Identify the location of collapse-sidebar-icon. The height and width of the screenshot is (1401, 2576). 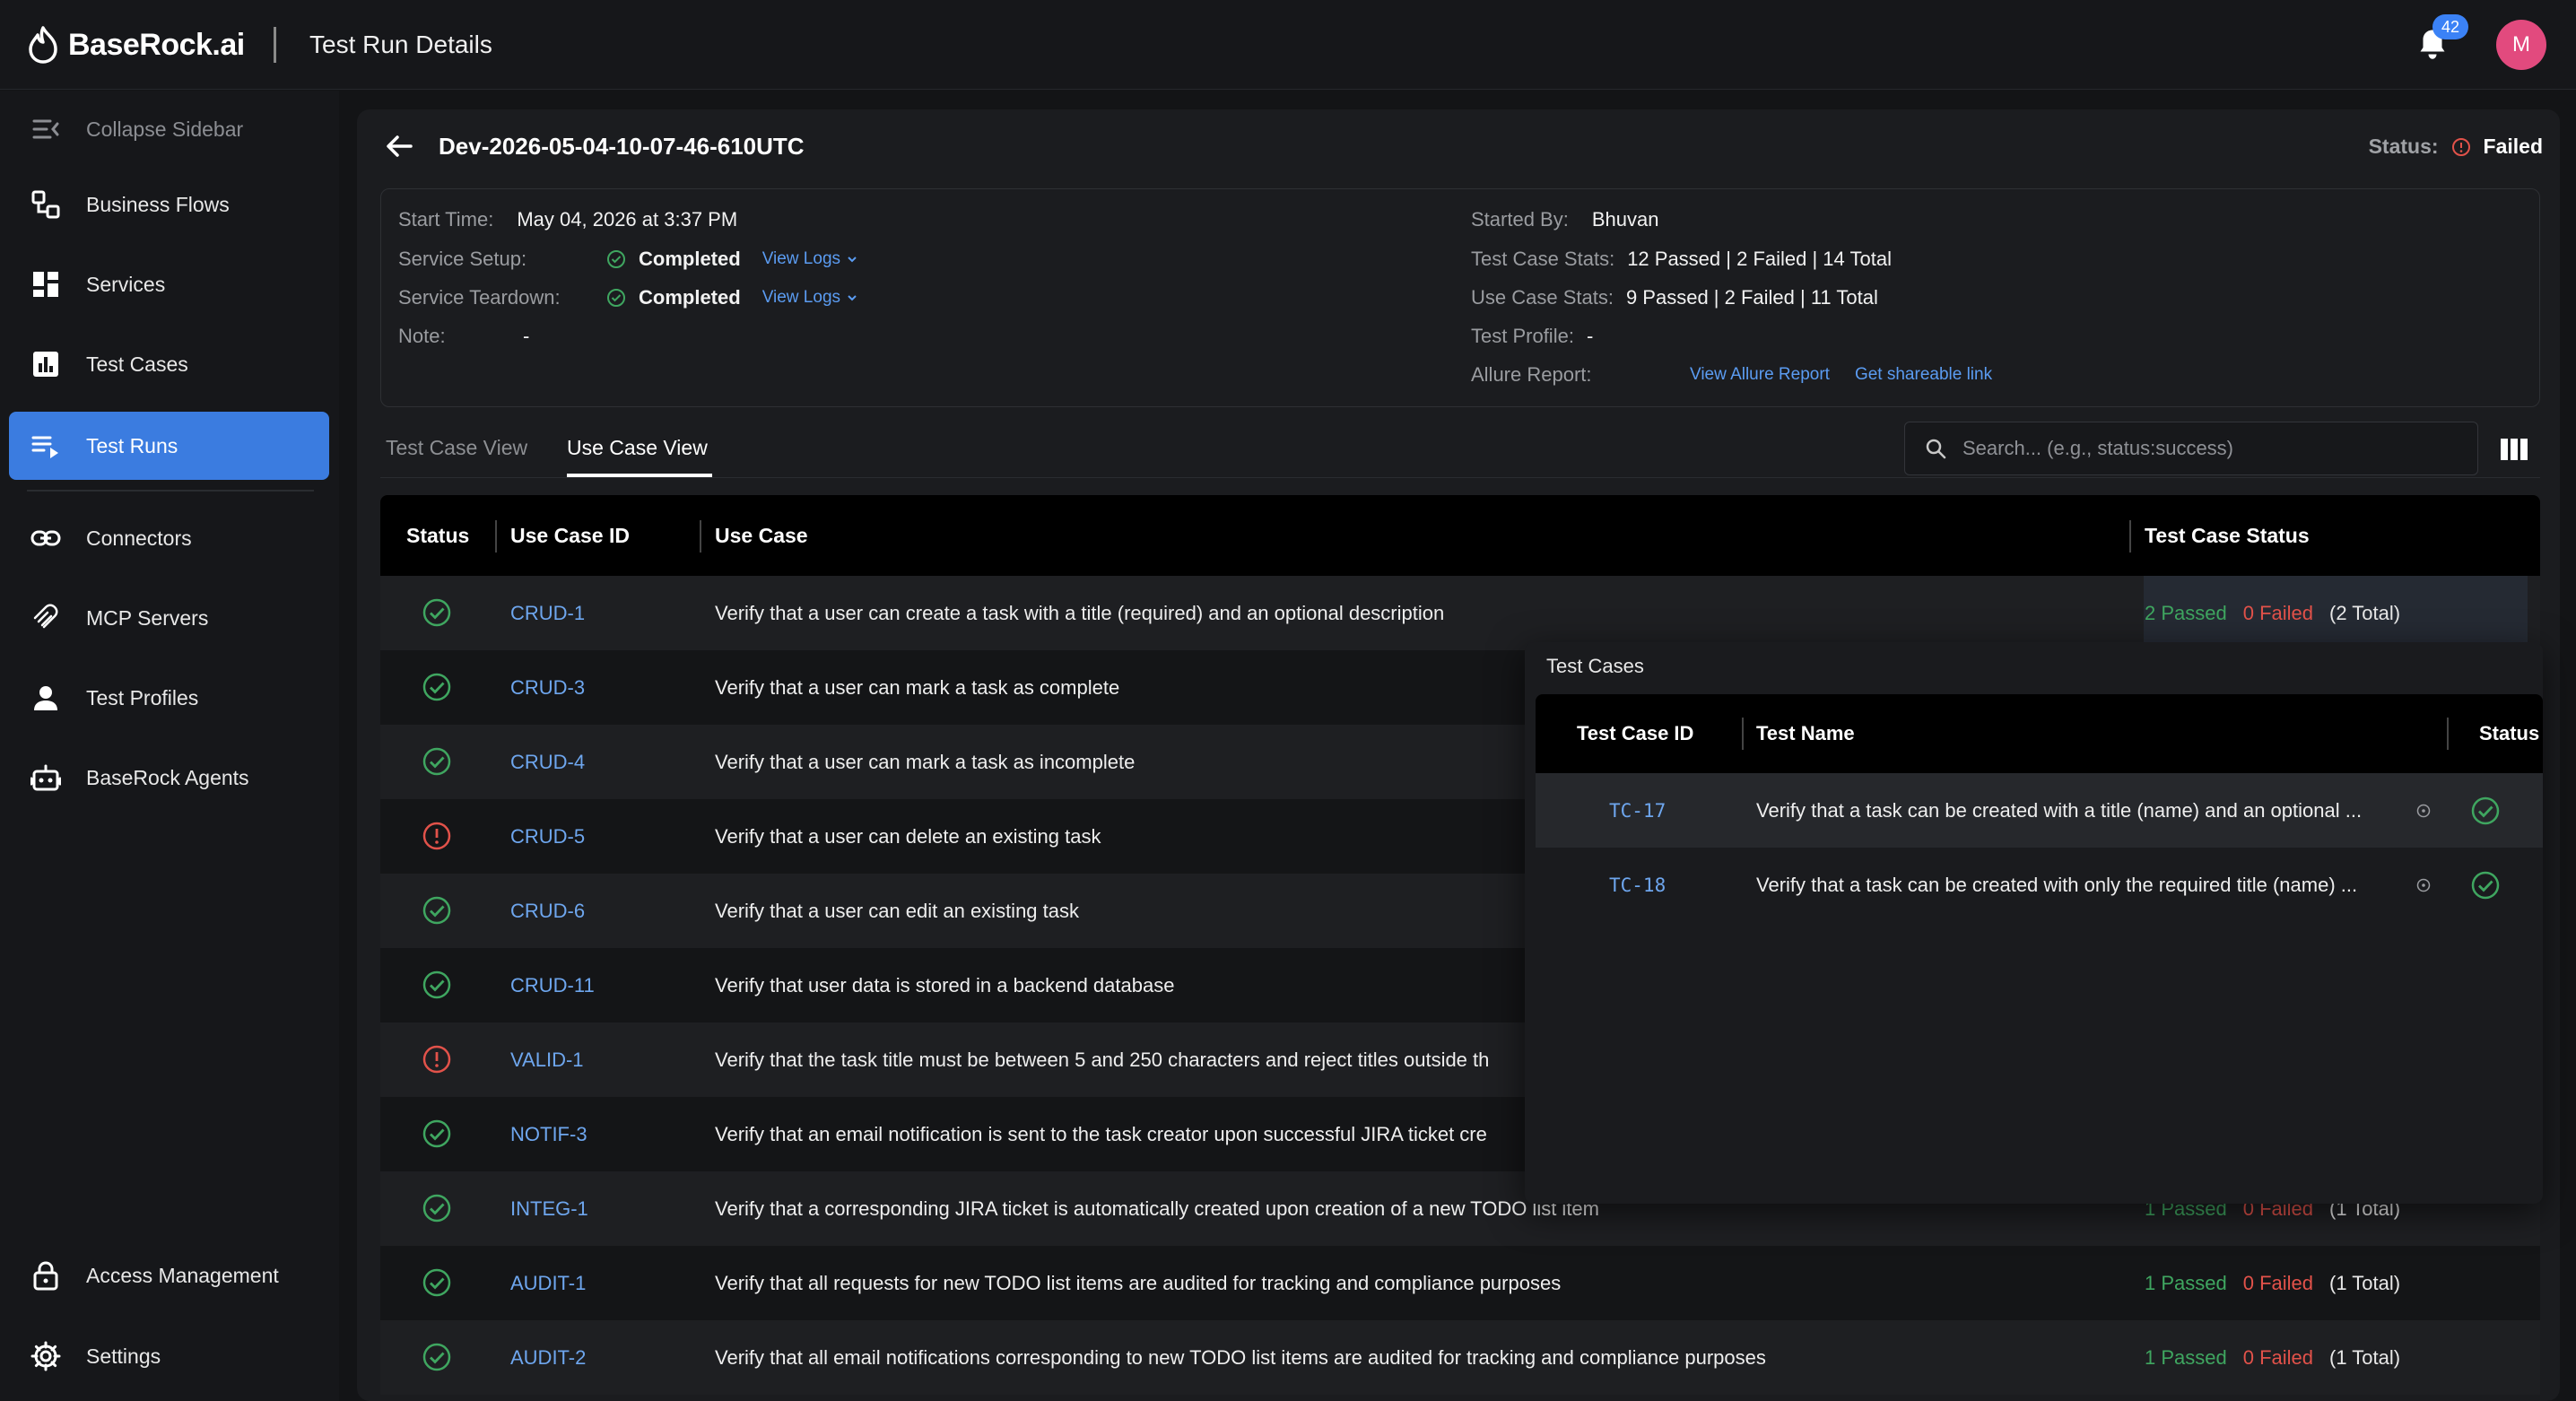
(45, 129).